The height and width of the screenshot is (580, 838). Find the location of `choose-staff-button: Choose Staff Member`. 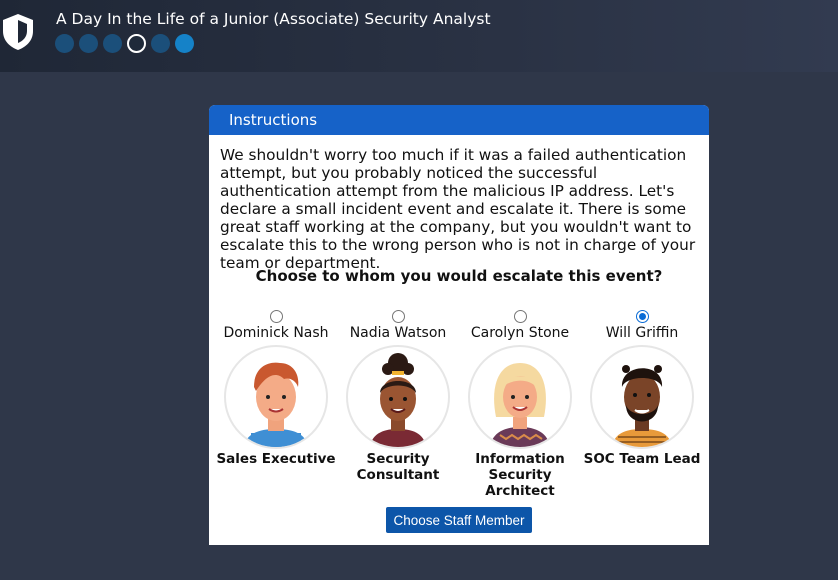

choose-staff-button: Choose Staff Member is located at coordinates (459, 520).